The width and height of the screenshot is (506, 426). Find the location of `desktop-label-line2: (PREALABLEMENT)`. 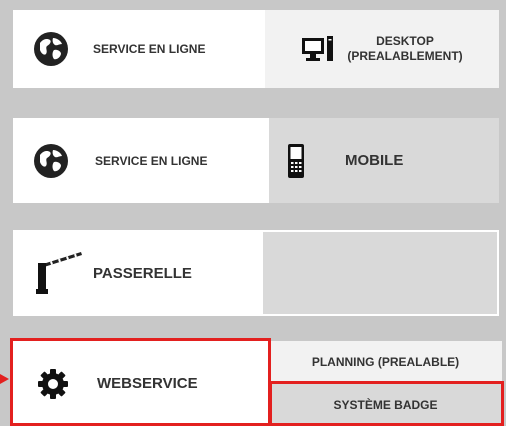

desktop-label-line2: (PREALABLEMENT) is located at coordinates (405, 56).